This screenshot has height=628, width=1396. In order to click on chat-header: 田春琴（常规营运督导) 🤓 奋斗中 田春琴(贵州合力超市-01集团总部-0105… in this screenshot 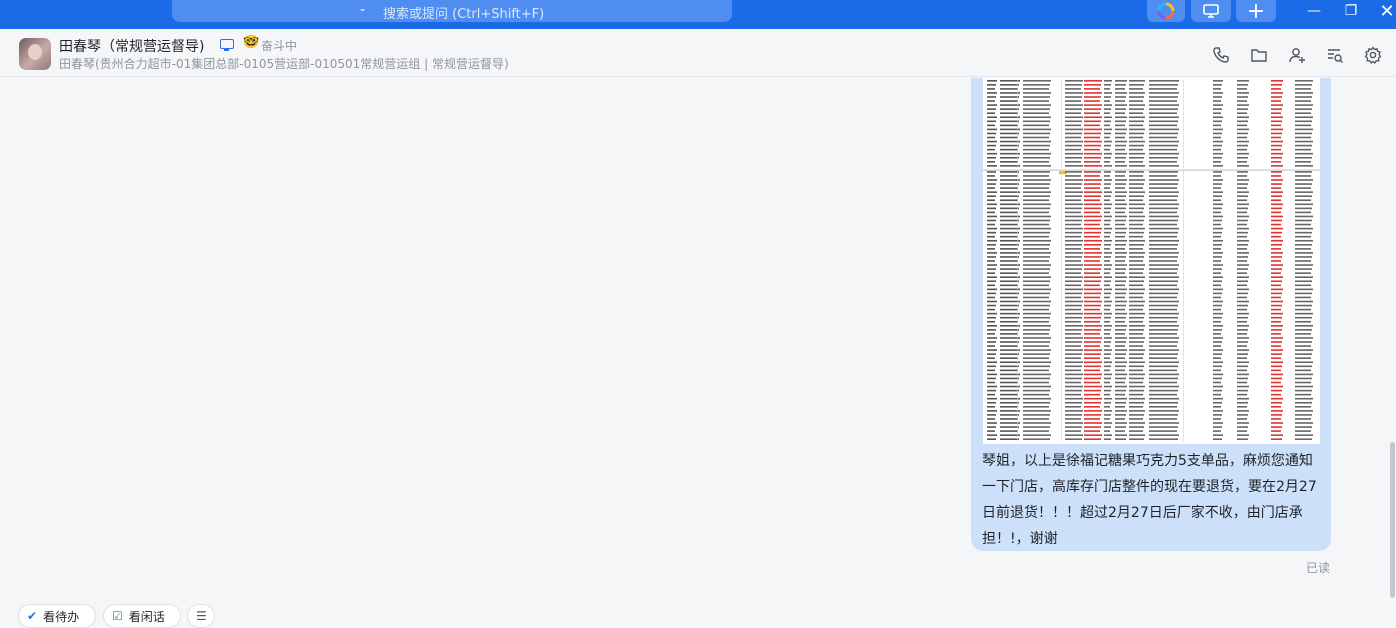, I will do `click(698, 53)`.